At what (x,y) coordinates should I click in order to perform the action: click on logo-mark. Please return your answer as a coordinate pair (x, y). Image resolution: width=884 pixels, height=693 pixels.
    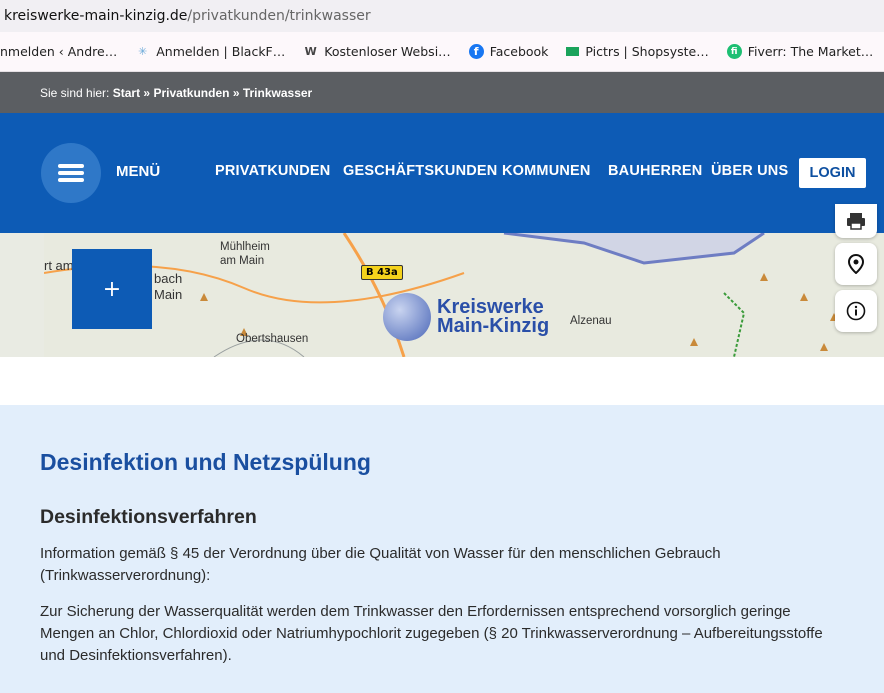
    Looking at the image, I should click on (407, 317).